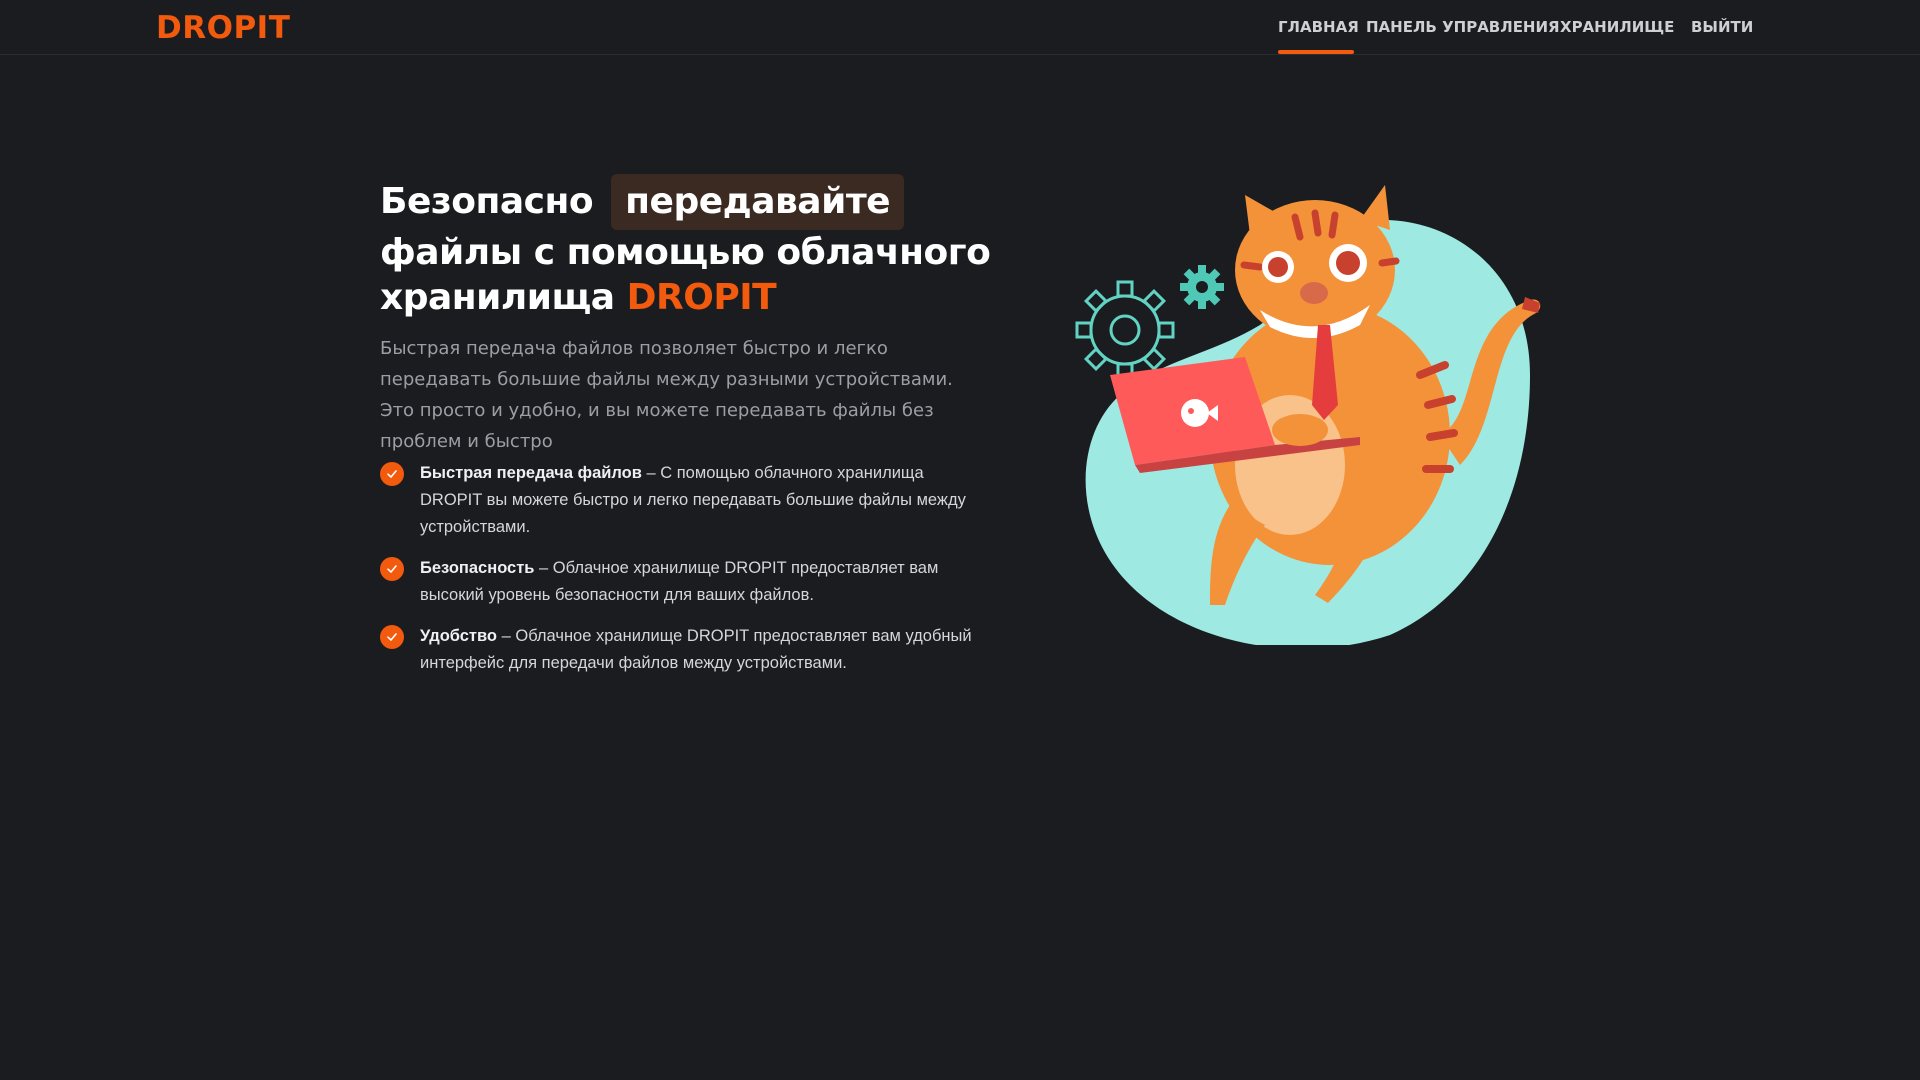 The image size is (1920, 1080). What do you see at coordinates (1202, 287) in the screenshot?
I see `small-gear-icon` at bounding box center [1202, 287].